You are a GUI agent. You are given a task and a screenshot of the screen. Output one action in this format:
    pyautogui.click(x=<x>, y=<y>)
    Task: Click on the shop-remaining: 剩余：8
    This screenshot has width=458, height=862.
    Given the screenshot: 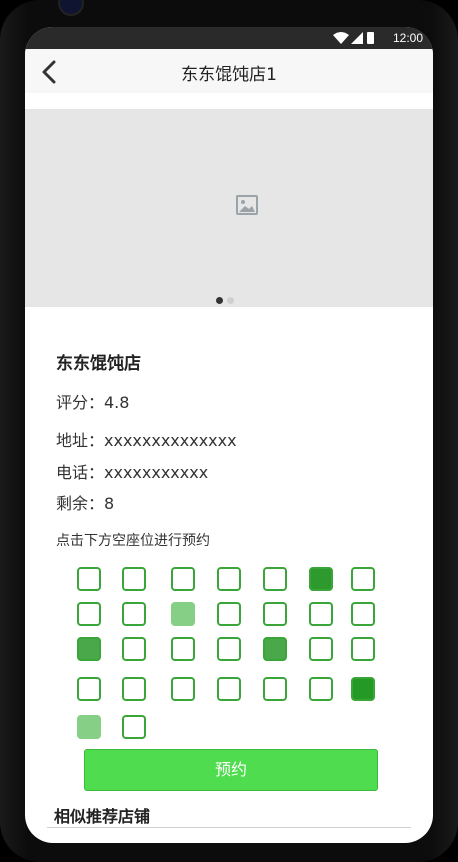 What is the action you would take?
    pyautogui.click(x=85, y=503)
    